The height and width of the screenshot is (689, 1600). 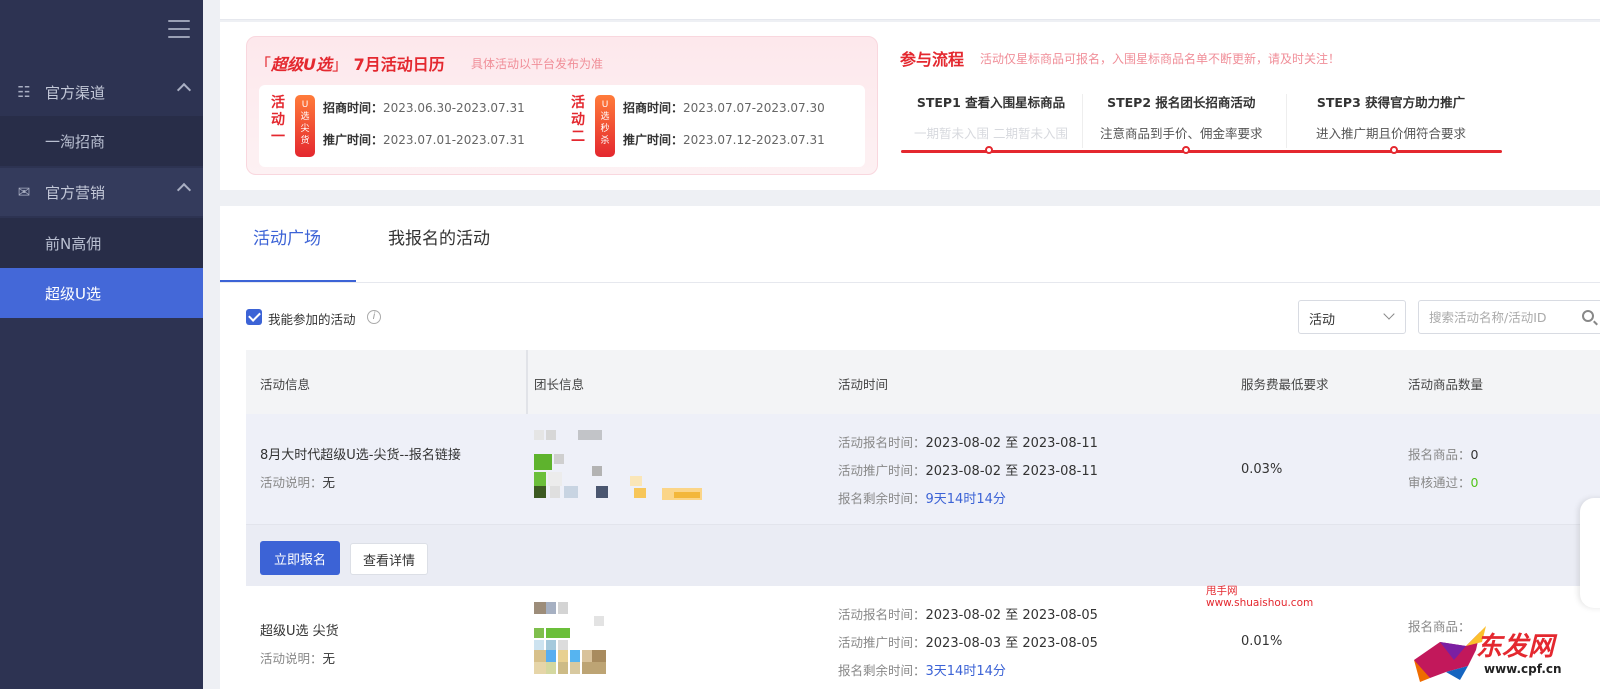 What do you see at coordinates (305, 126) in the screenshot?
I see `activity-pill-badge: U选尖货` at bounding box center [305, 126].